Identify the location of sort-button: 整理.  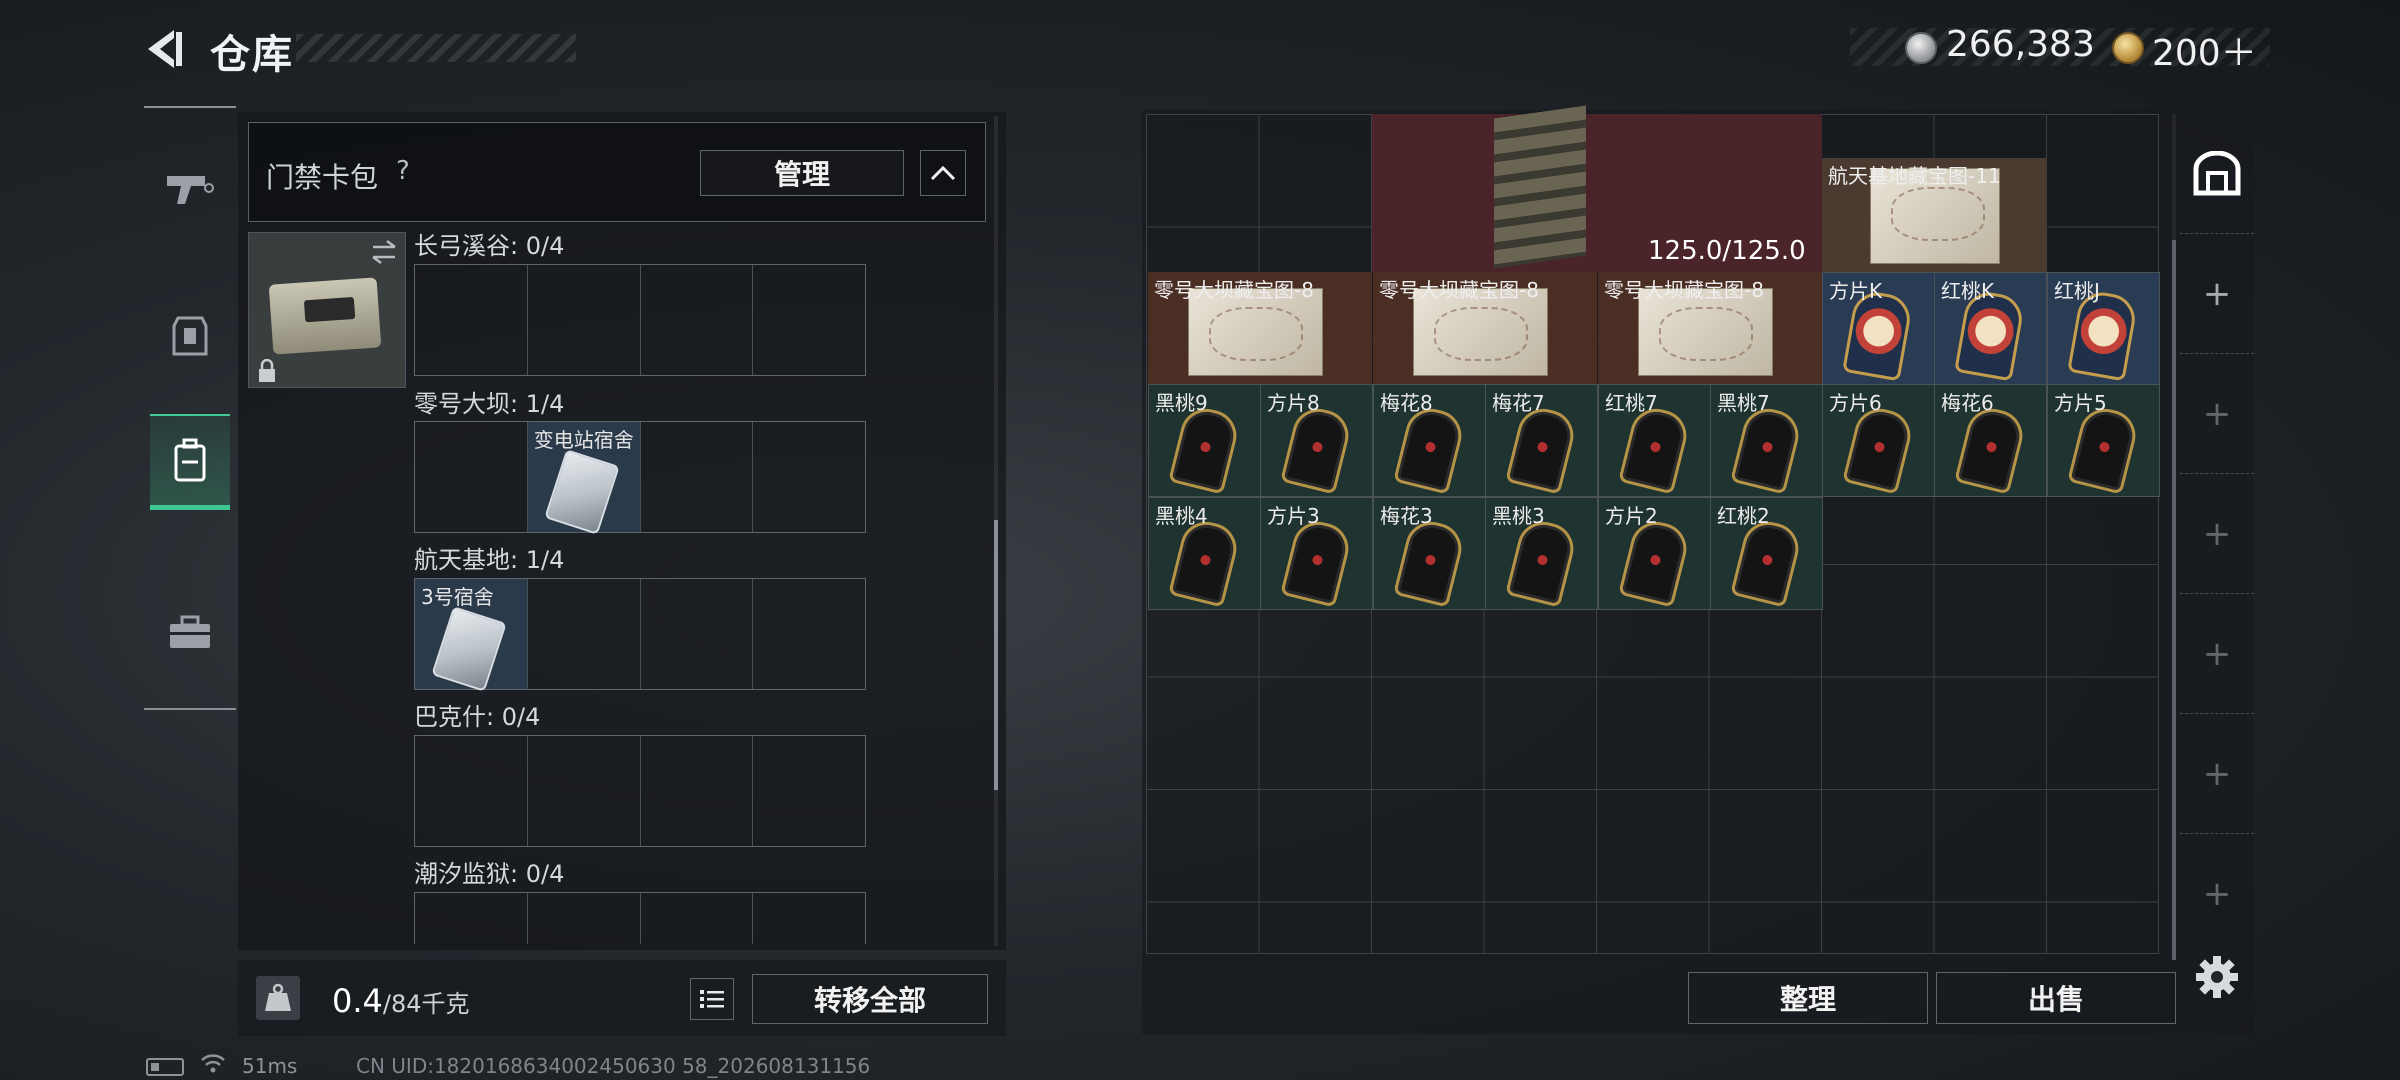
(1808, 998).